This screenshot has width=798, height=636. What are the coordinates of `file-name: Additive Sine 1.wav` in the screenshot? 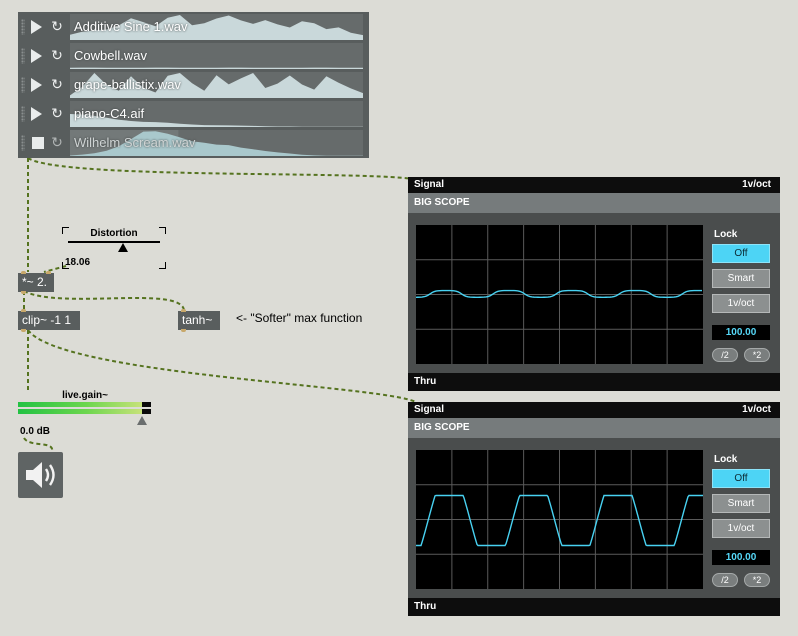 It's located at (131, 26).